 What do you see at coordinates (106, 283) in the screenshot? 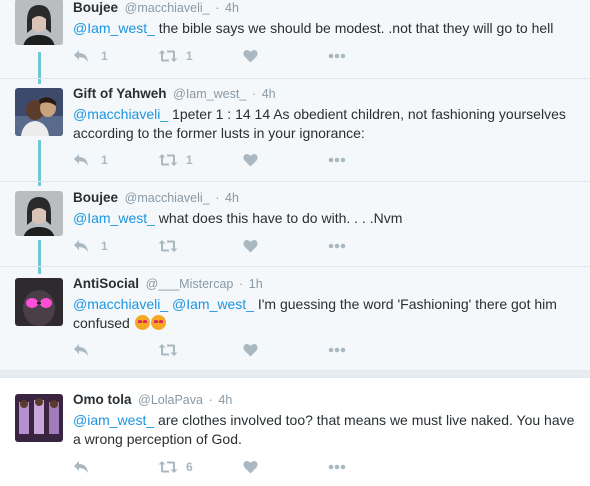
I see `author-name: AntiSocial` at bounding box center [106, 283].